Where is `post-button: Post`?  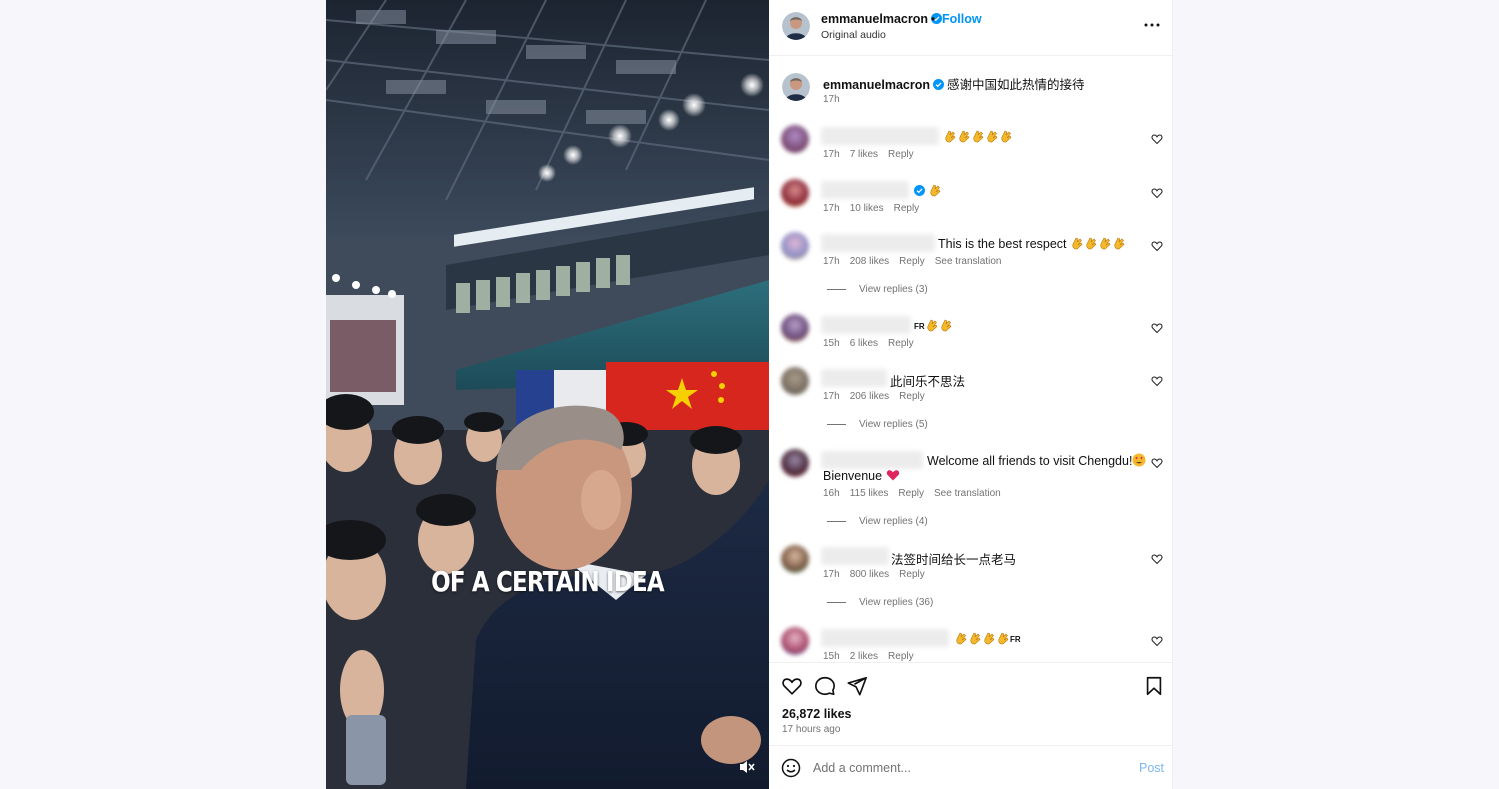
post-button: Post is located at coordinates (1151, 768).